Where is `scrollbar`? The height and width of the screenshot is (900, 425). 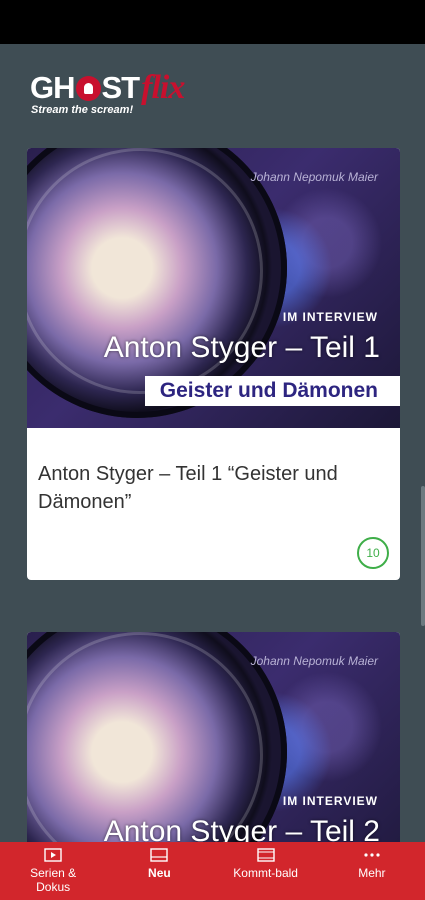 scrollbar is located at coordinates (423, 556).